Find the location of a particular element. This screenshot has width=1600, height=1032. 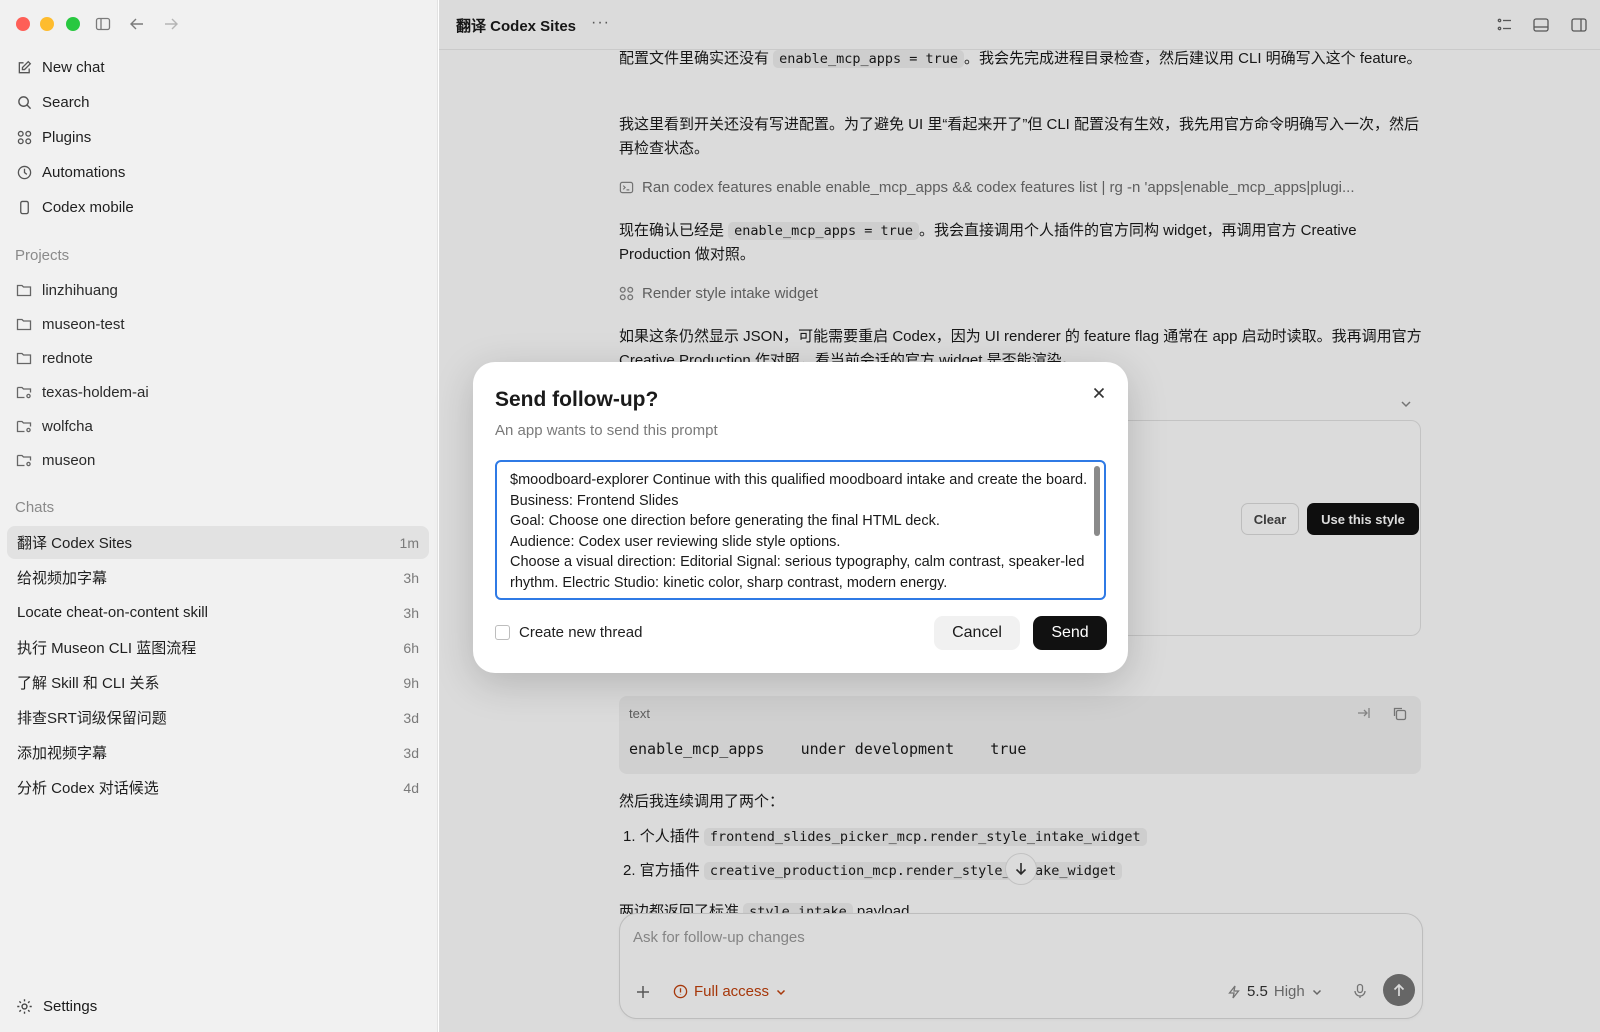

dialog-subtitle: An app wants to send this prompt is located at coordinates (606, 430).